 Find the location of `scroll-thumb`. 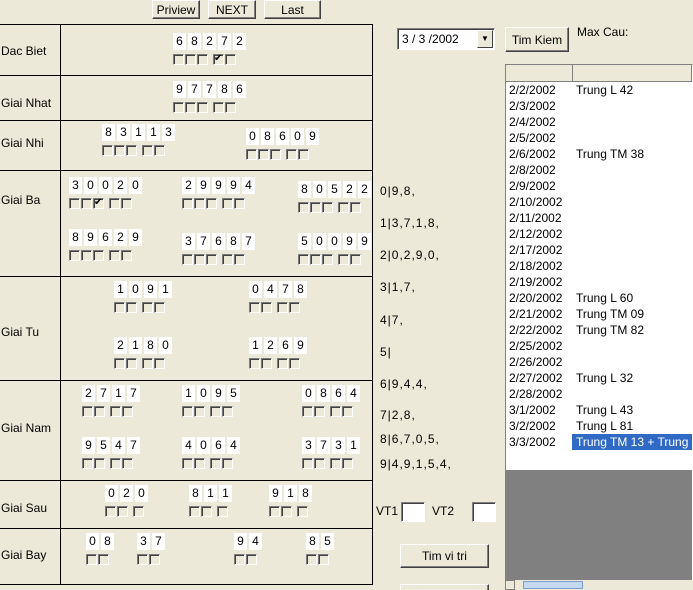

scroll-thumb is located at coordinates (553, 585).